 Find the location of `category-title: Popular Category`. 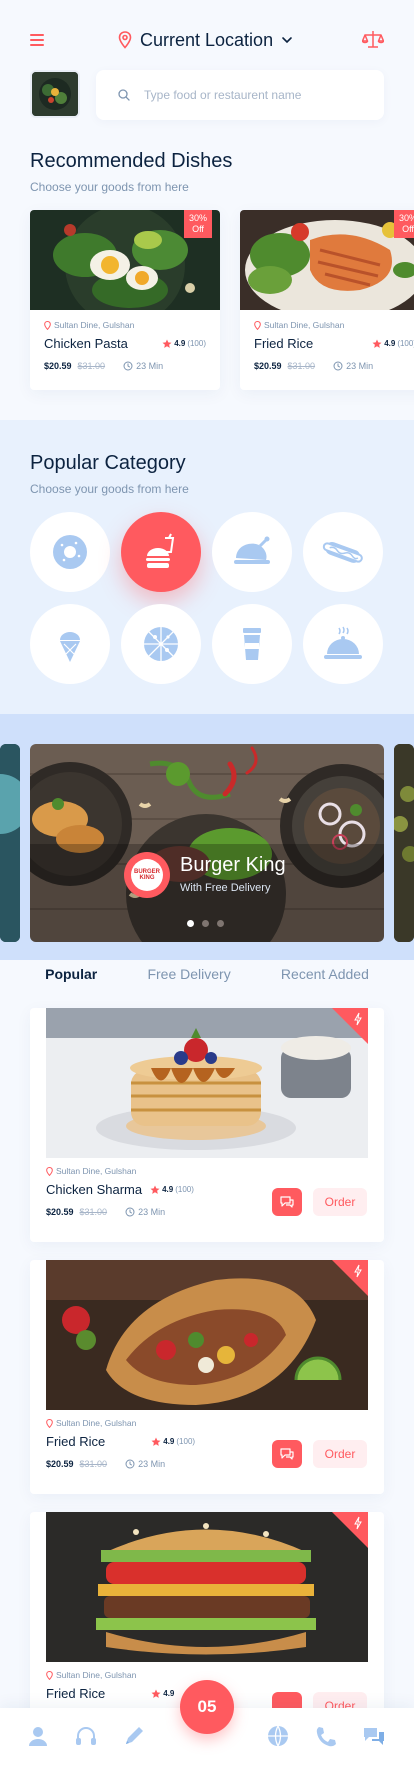

category-title: Popular Category is located at coordinates (108, 463).